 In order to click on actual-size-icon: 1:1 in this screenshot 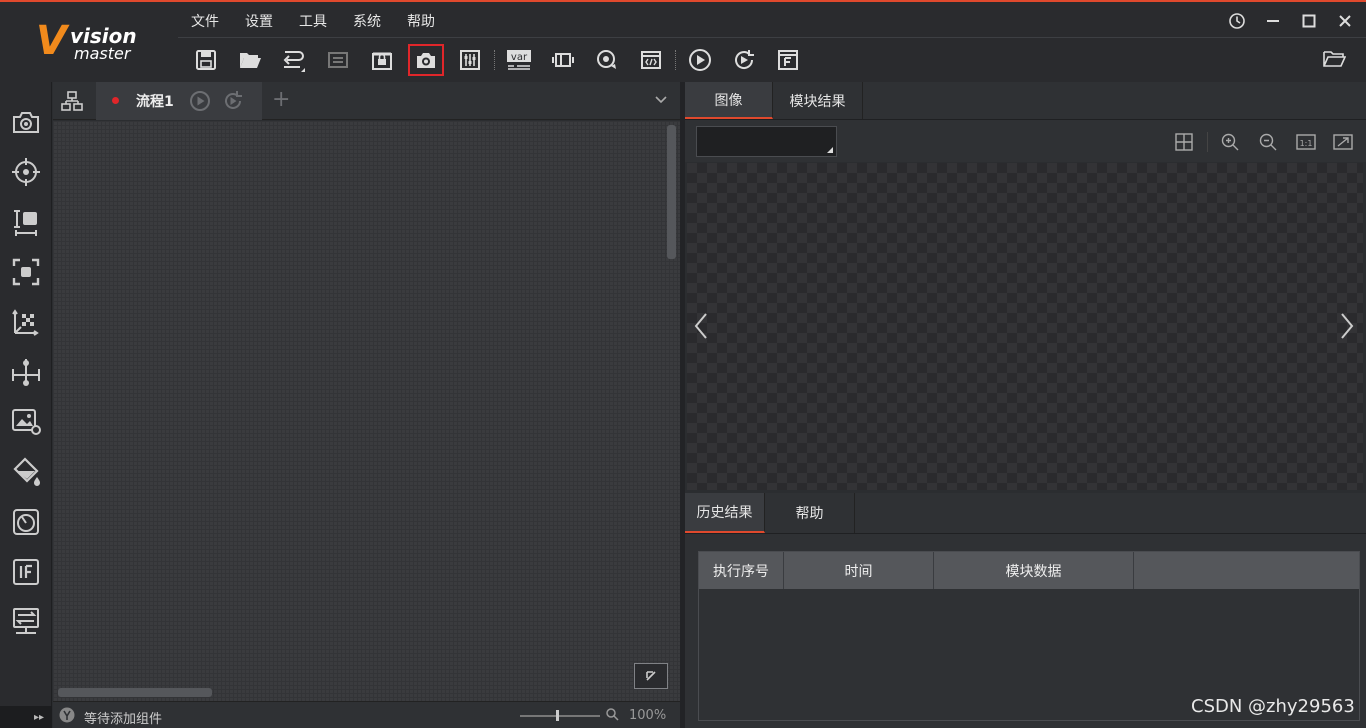, I will do `click(1306, 142)`.